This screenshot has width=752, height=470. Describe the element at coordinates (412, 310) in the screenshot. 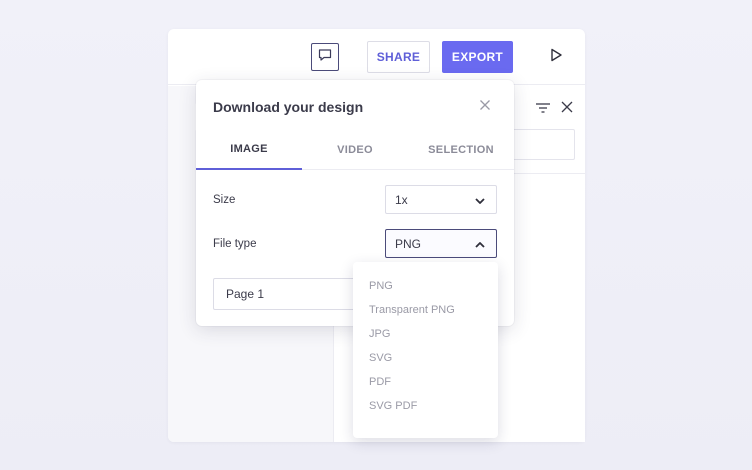

I see `dropdown-option-transparent-png: Transparent PNG` at that location.